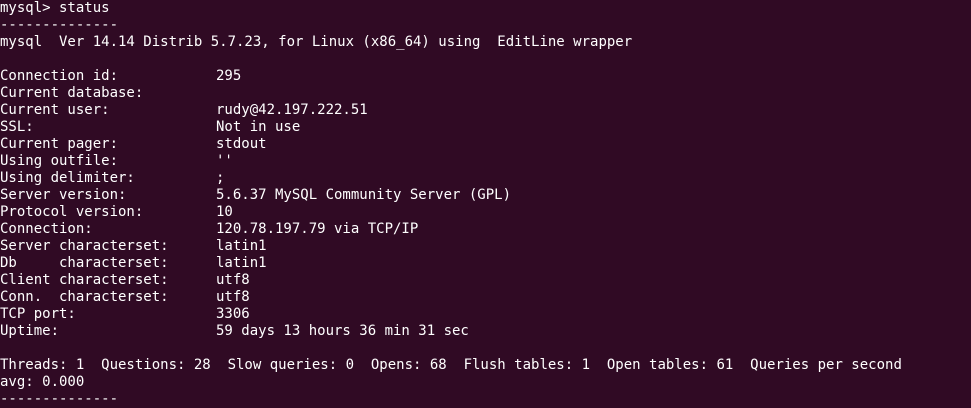 The image size is (971, 408). What do you see at coordinates (55, 8) in the screenshot?
I see `prompt-line: mysql> status` at bounding box center [55, 8].